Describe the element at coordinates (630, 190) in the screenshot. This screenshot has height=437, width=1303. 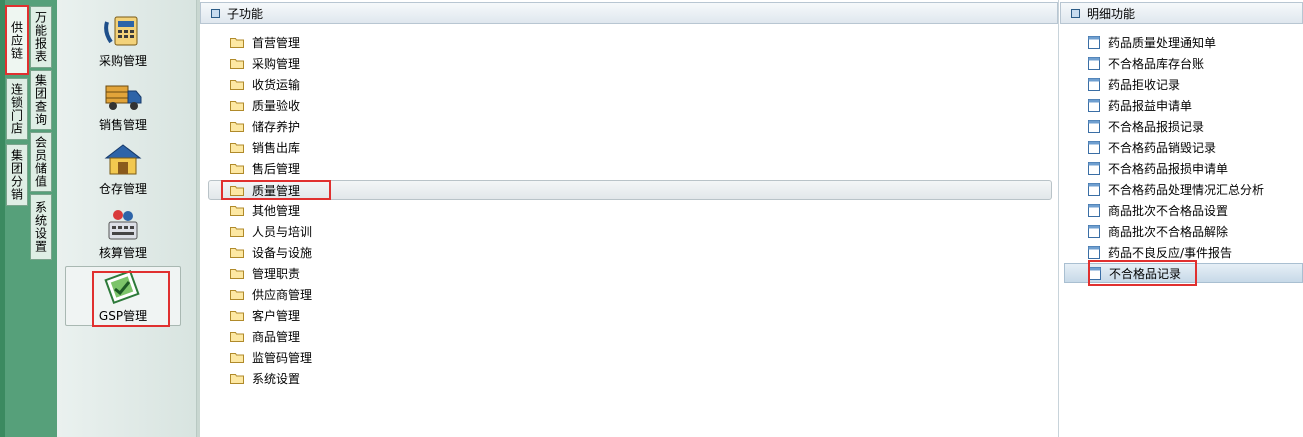
I see `sub-item-selected: 质量管理` at that location.